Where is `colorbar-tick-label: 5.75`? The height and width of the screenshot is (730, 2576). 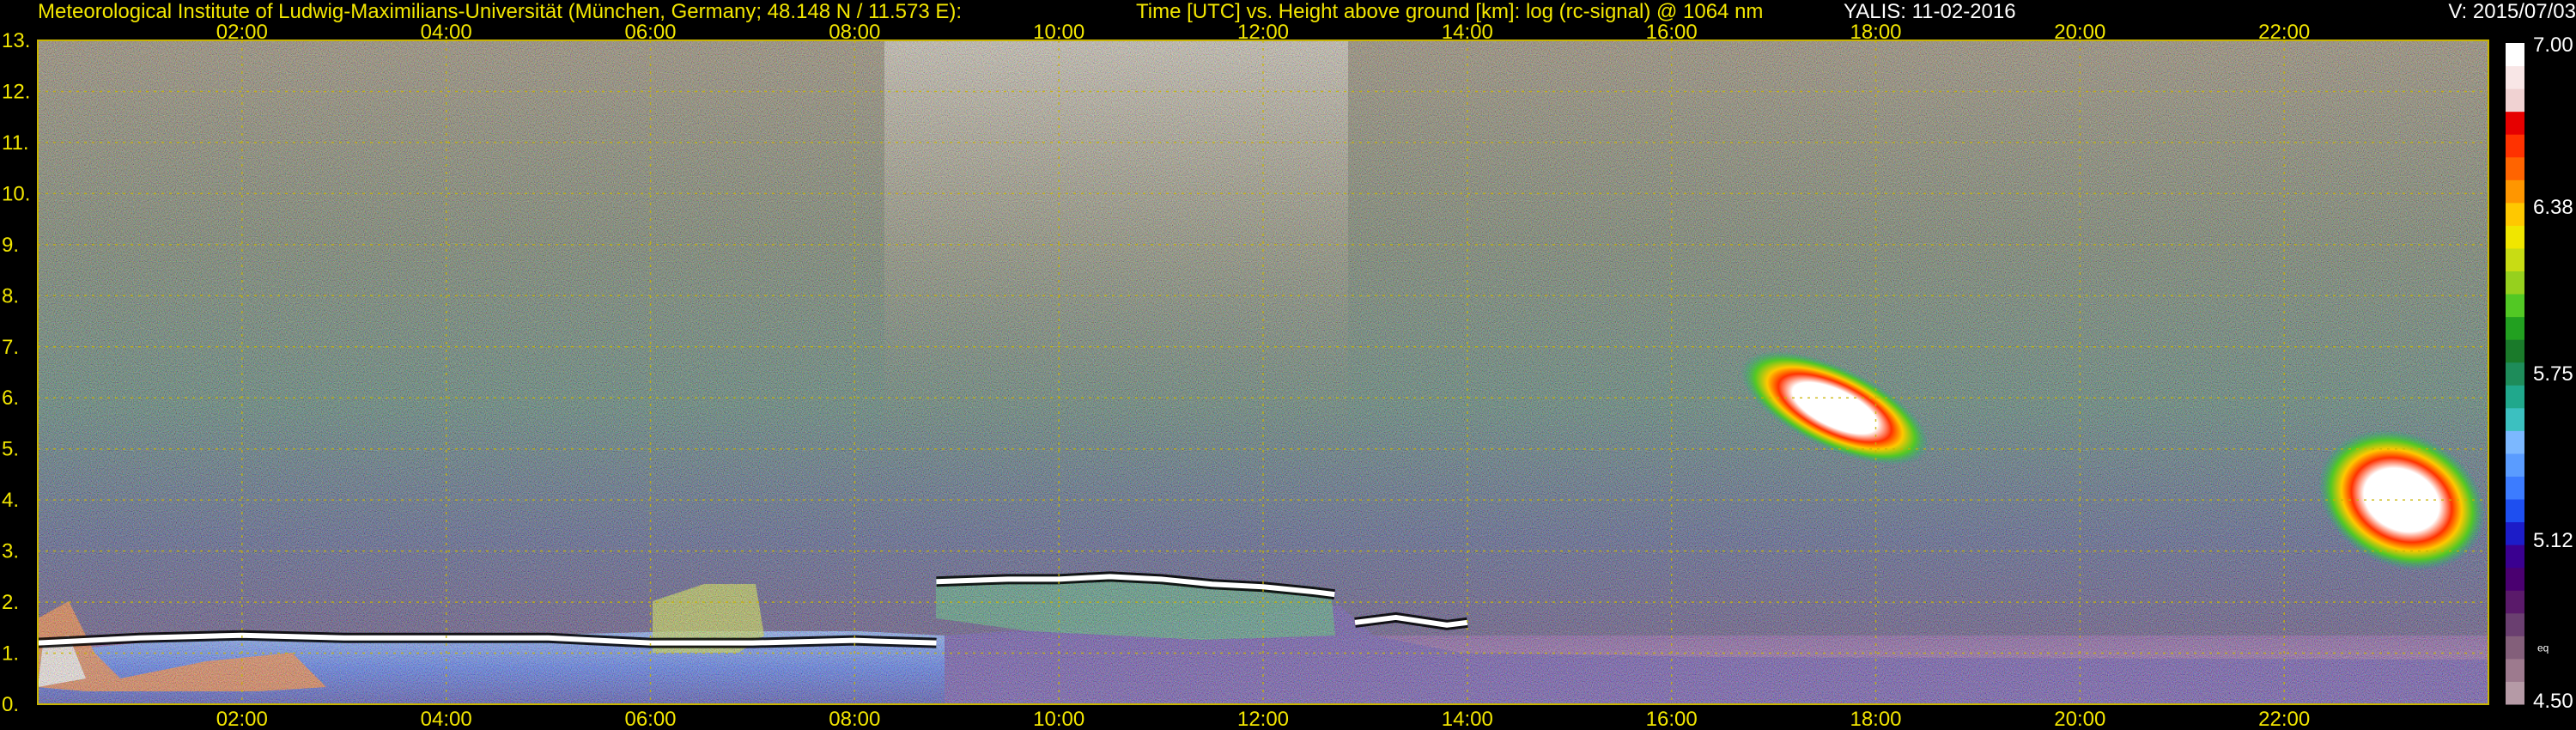 colorbar-tick-label: 5.75 is located at coordinates (2553, 374).